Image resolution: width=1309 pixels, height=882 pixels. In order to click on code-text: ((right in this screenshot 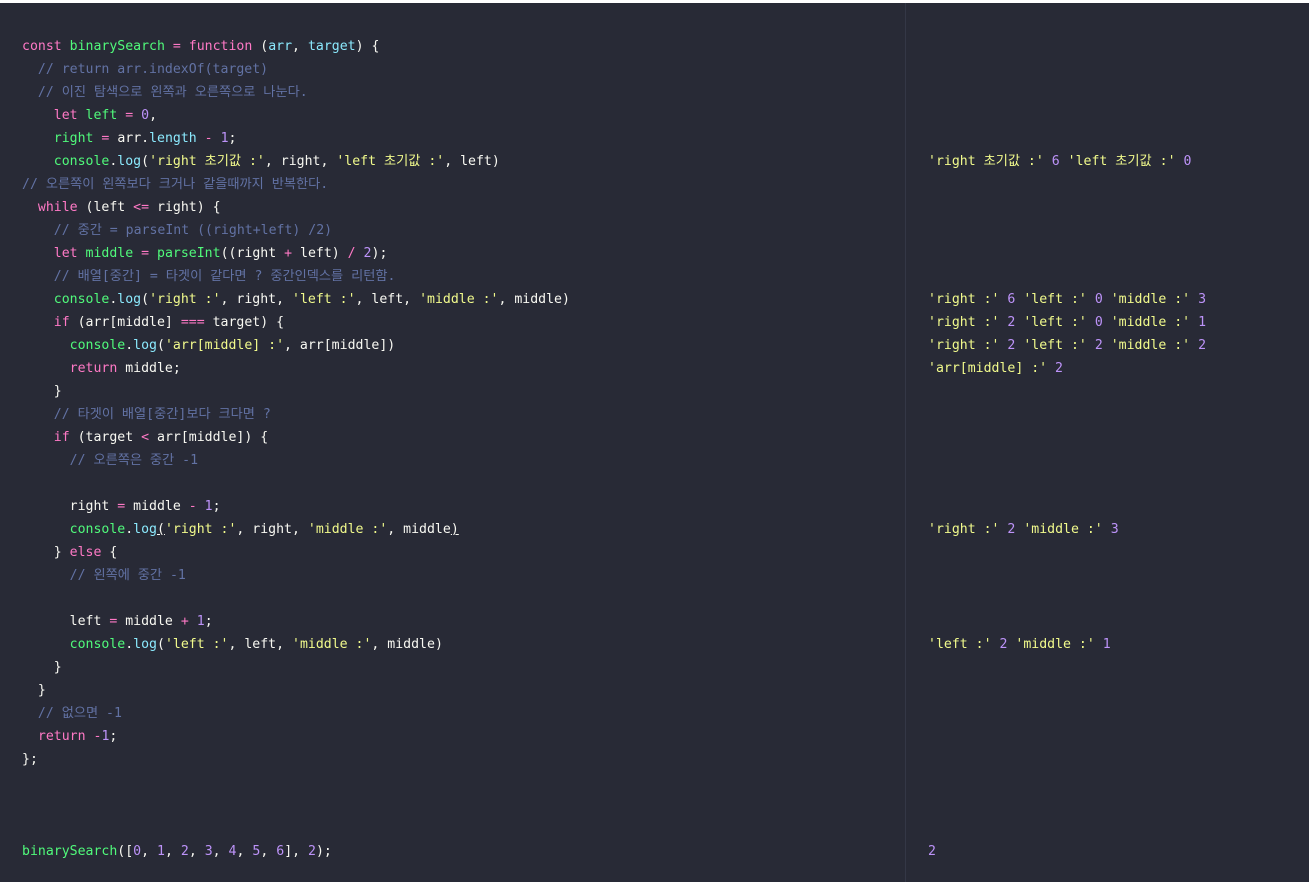, I will do `click(252, 253)`.